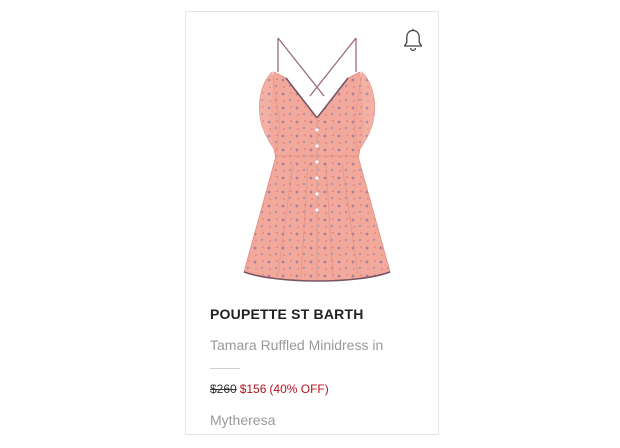 The height and width of the screenshot is (448, 620). Describe the element at coordinates (296, 345) in the screenshot. I see `product-title: Tamara Ruffled Minidress in` at that location.